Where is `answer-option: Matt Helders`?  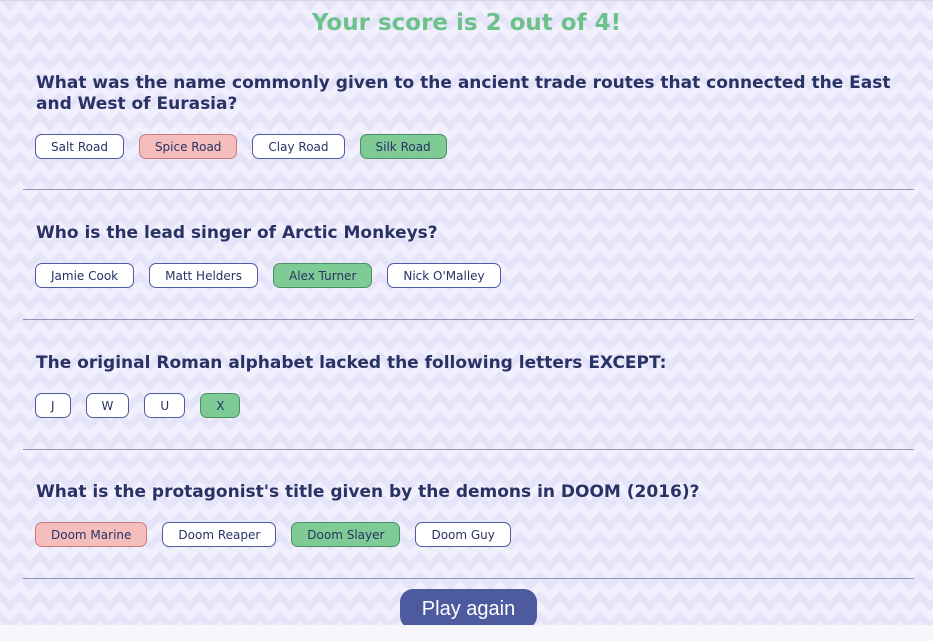
answer-option: Matt Helders is located at coordinates (203, 275).